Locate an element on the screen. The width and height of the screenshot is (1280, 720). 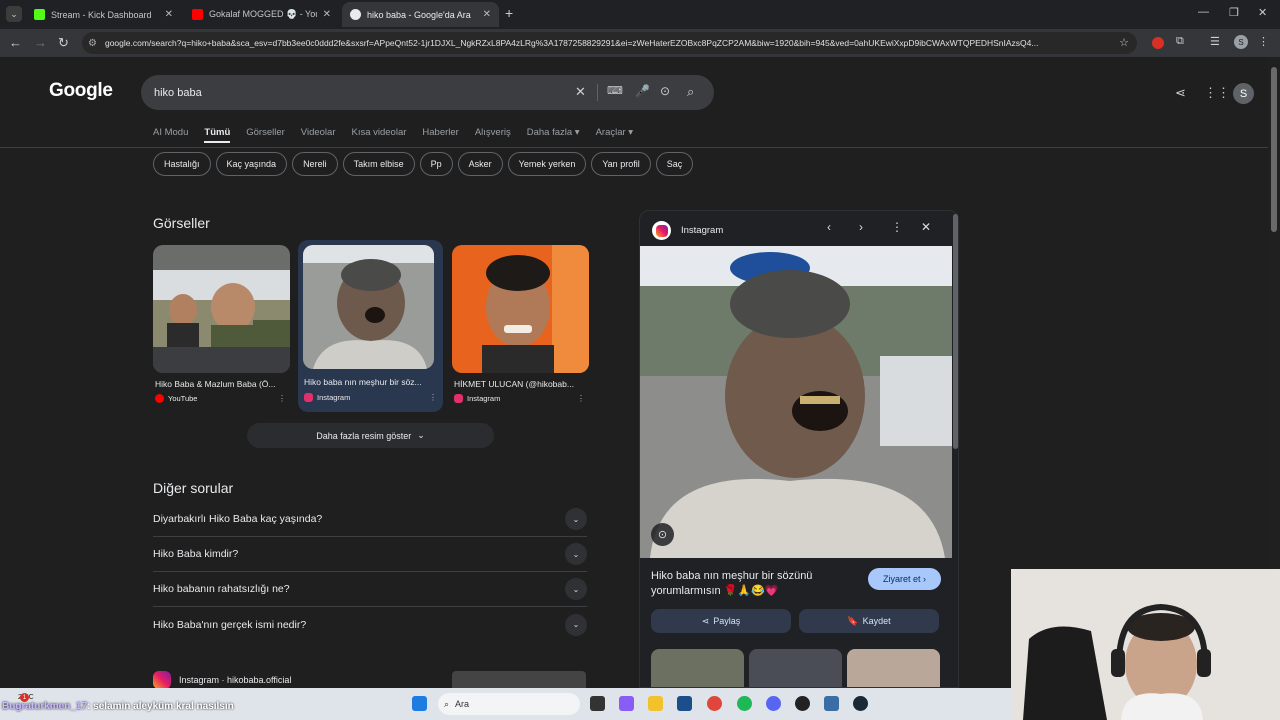
spotify-icon is located at coordinates (744, 703).